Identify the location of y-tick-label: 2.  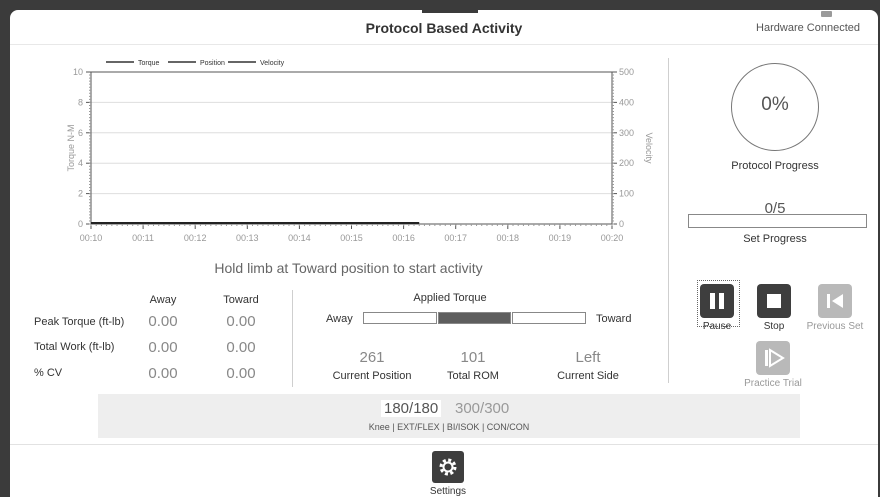
(80, 194).